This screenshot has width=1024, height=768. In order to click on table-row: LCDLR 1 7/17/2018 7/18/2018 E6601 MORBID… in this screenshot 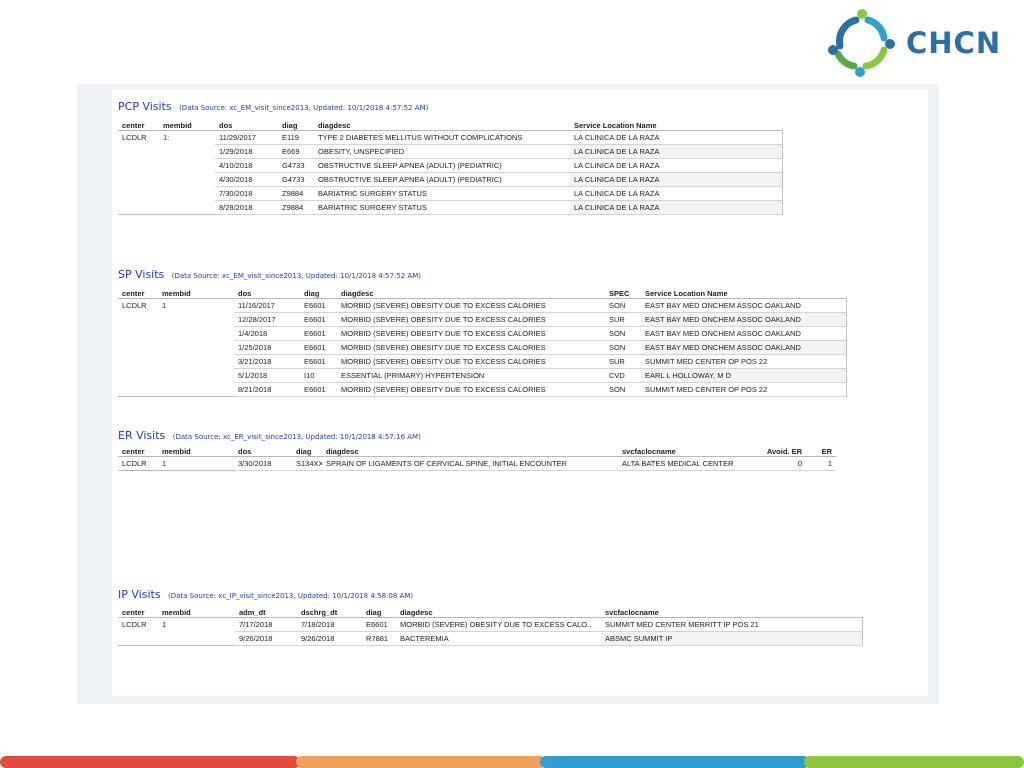, I will do `click(490, 624)`.